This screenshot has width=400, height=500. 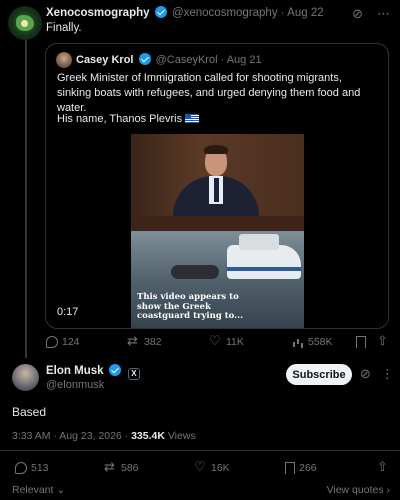 I want to click on reply-author: Elon Musk X, so click(x=93, y=372).